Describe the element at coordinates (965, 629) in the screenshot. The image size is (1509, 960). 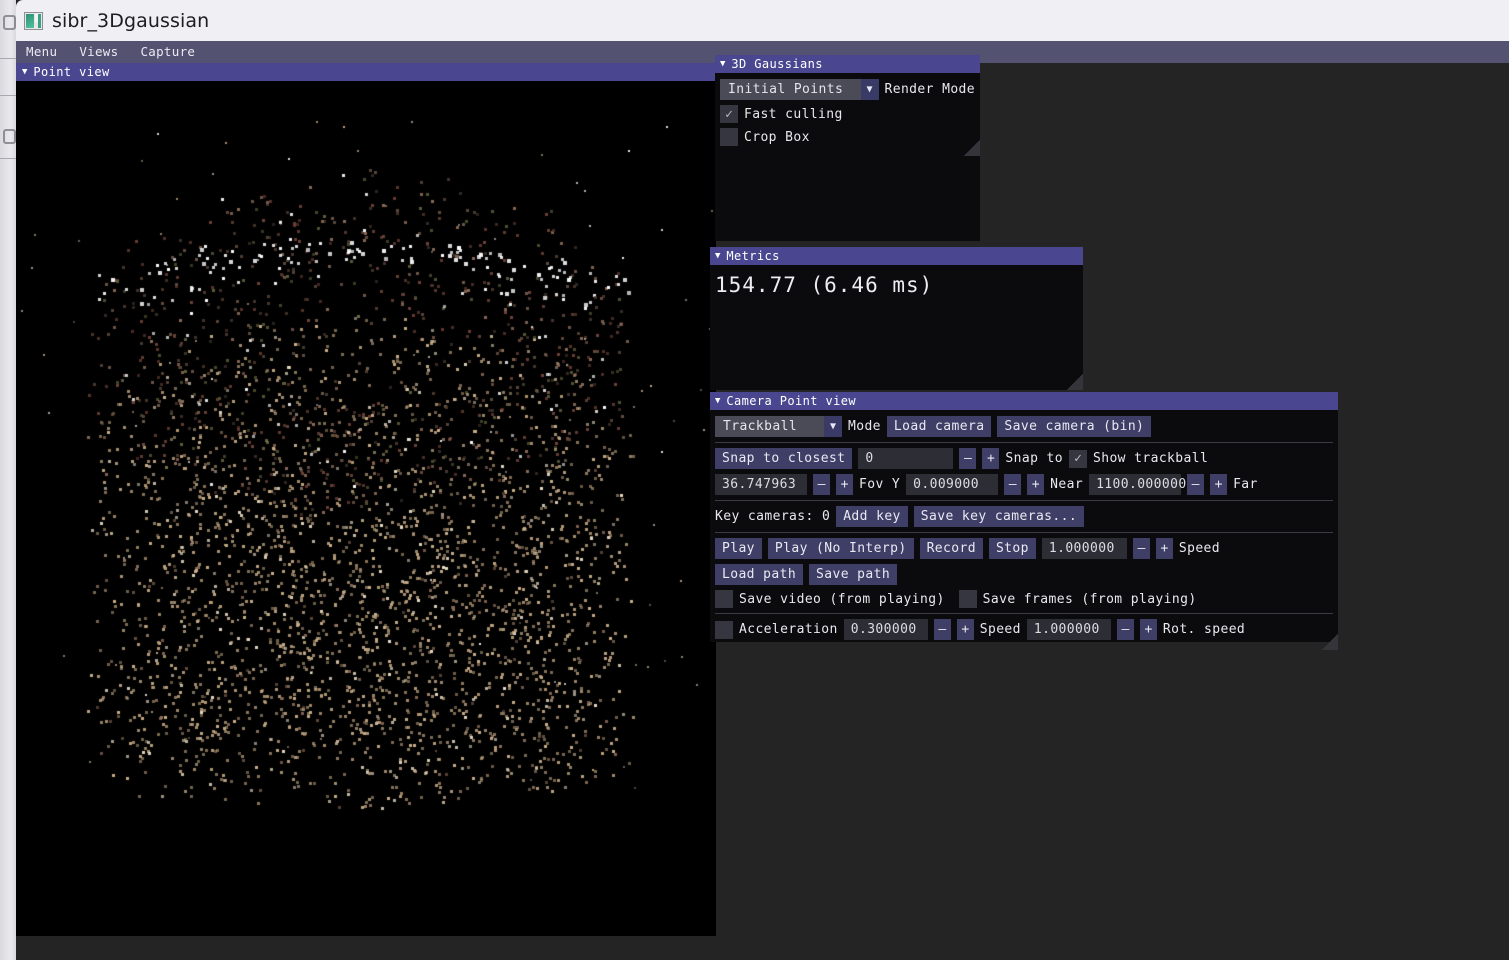
I see `acceleration-increment-button: +` at that location.